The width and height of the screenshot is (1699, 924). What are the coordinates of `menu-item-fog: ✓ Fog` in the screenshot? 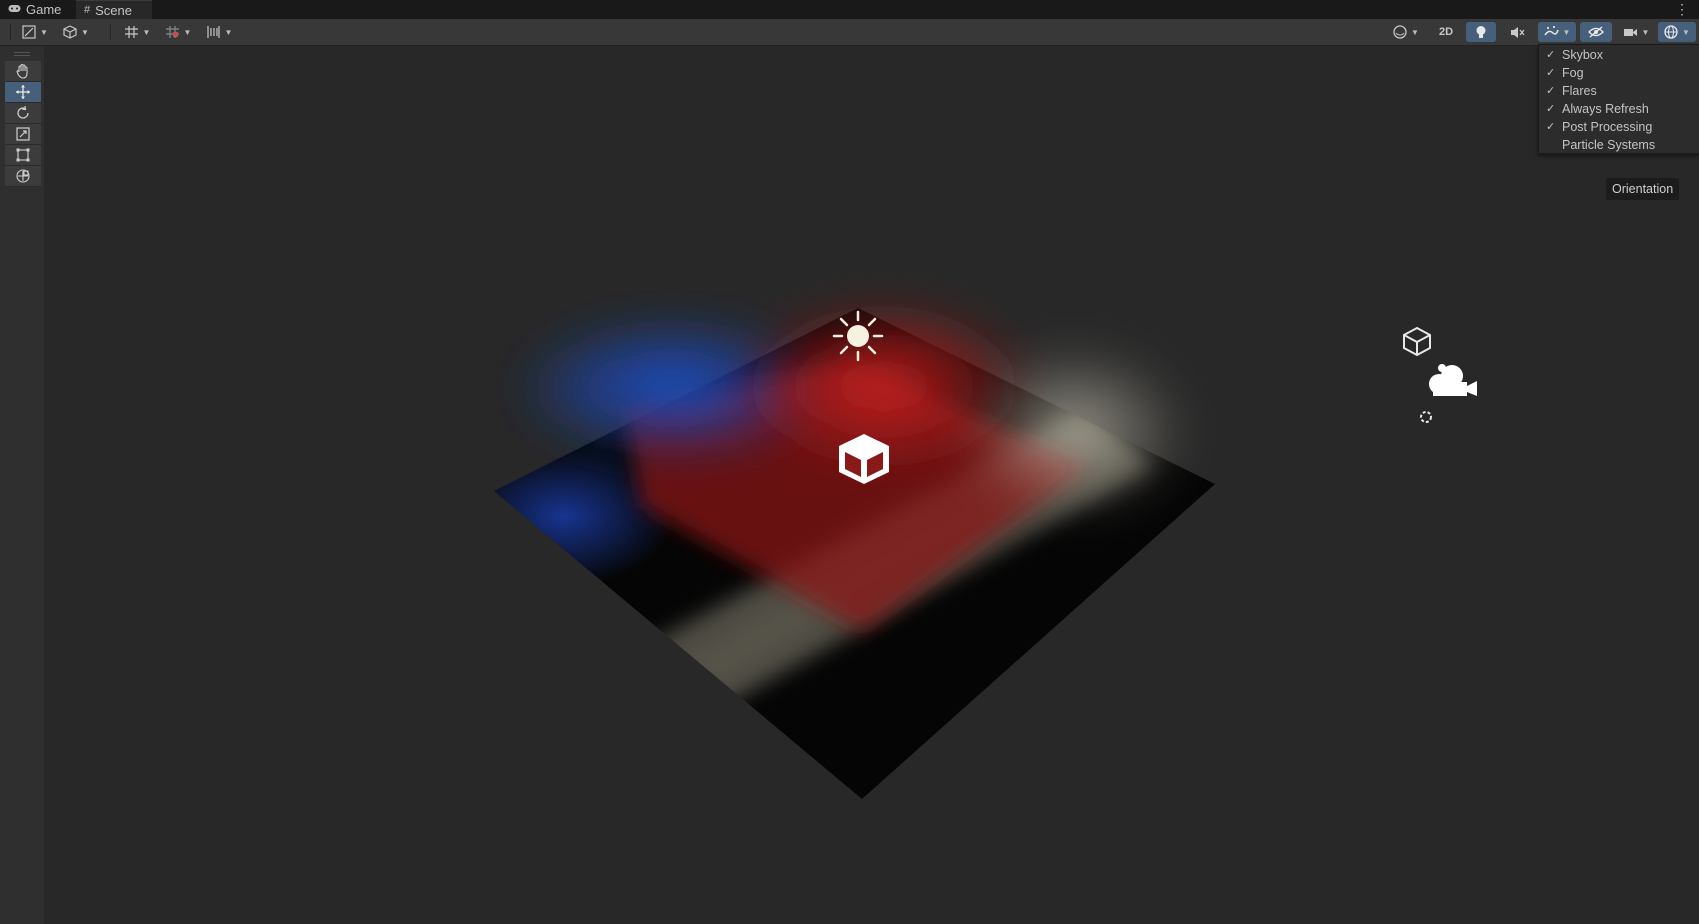 It's located at (1619, 73).